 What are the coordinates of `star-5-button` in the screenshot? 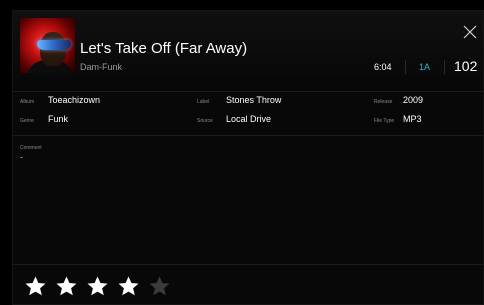 It's located at (159, 286).